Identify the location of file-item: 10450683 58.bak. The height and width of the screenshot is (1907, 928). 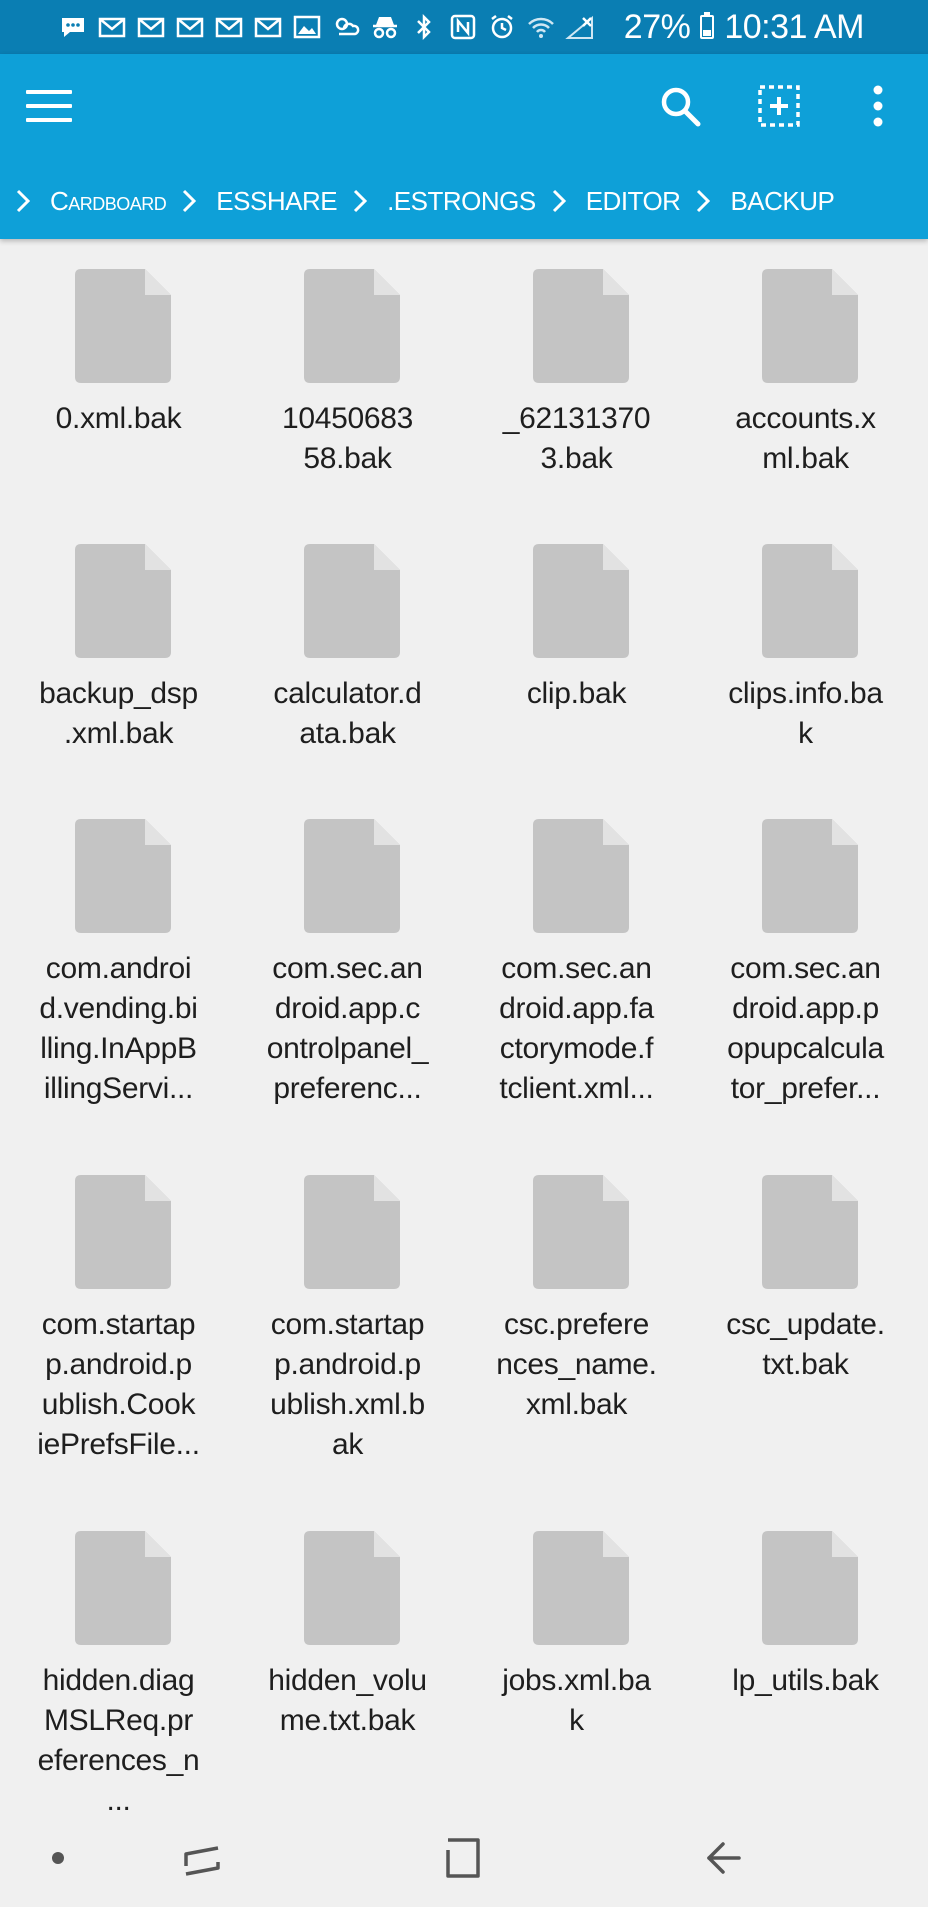
(347, 376).